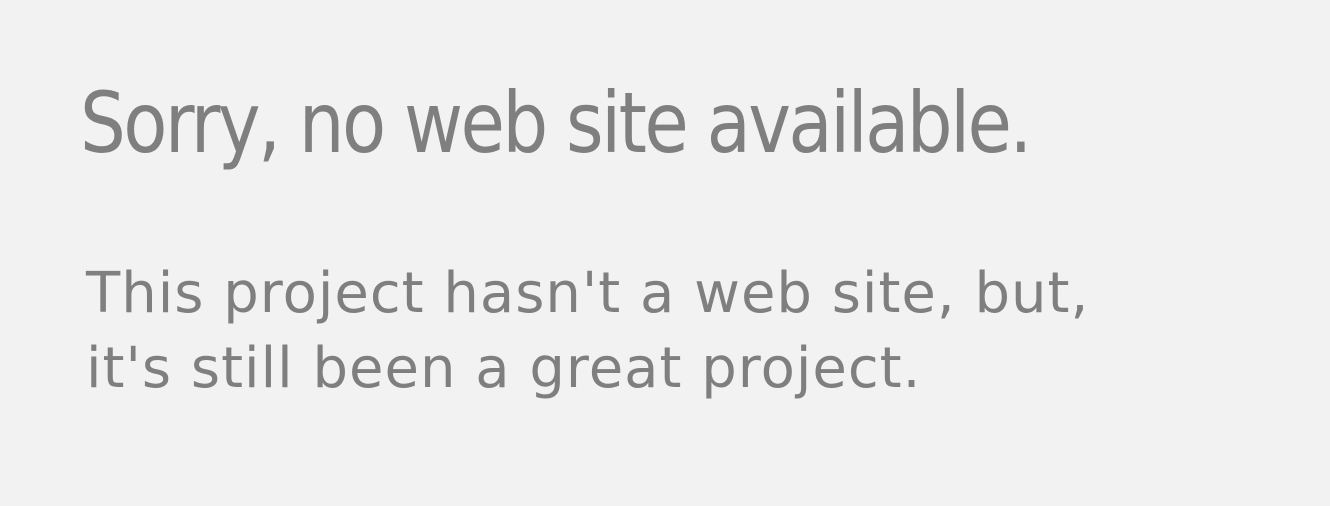  Describe the element at coordinates (556, 123) in the screenshot. I see `page-title: Sorry, no web site available.` at that location.